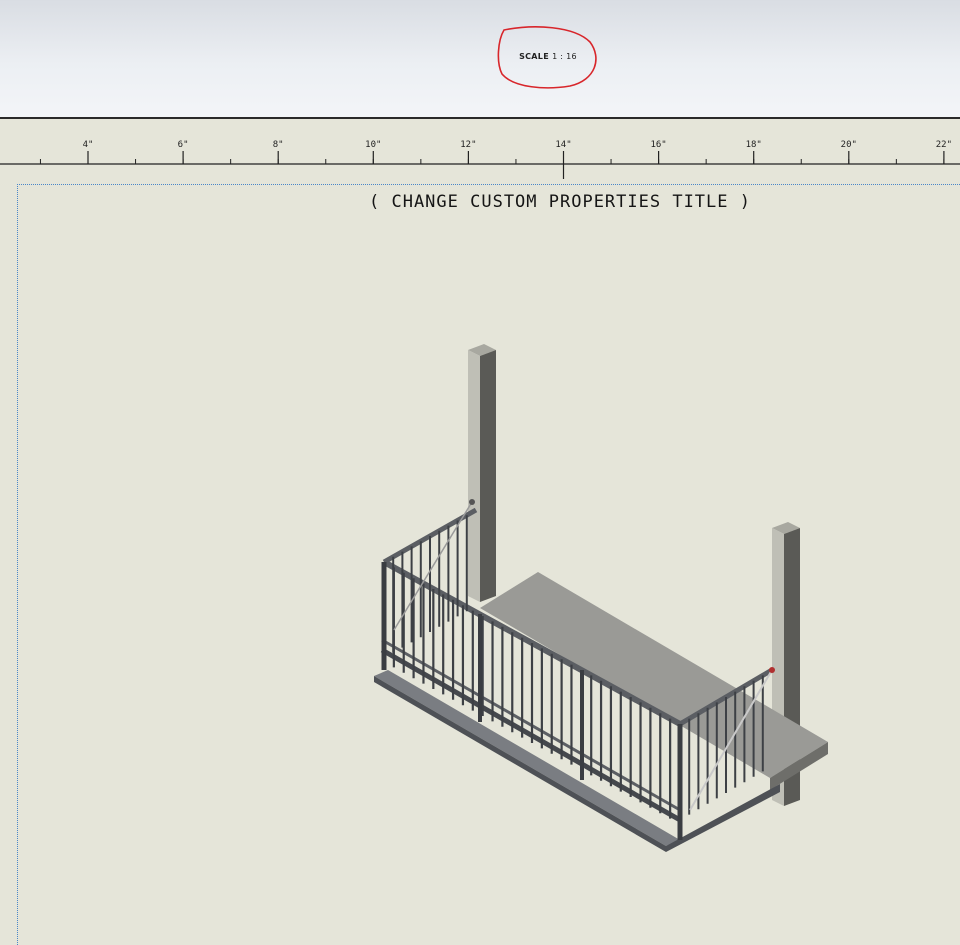 The height and width of the screenshot is (945, 960). Describe the element at coordinates (480, 59) in the screenshot. I see `view-header: SCALE 1 : 16` at that location.